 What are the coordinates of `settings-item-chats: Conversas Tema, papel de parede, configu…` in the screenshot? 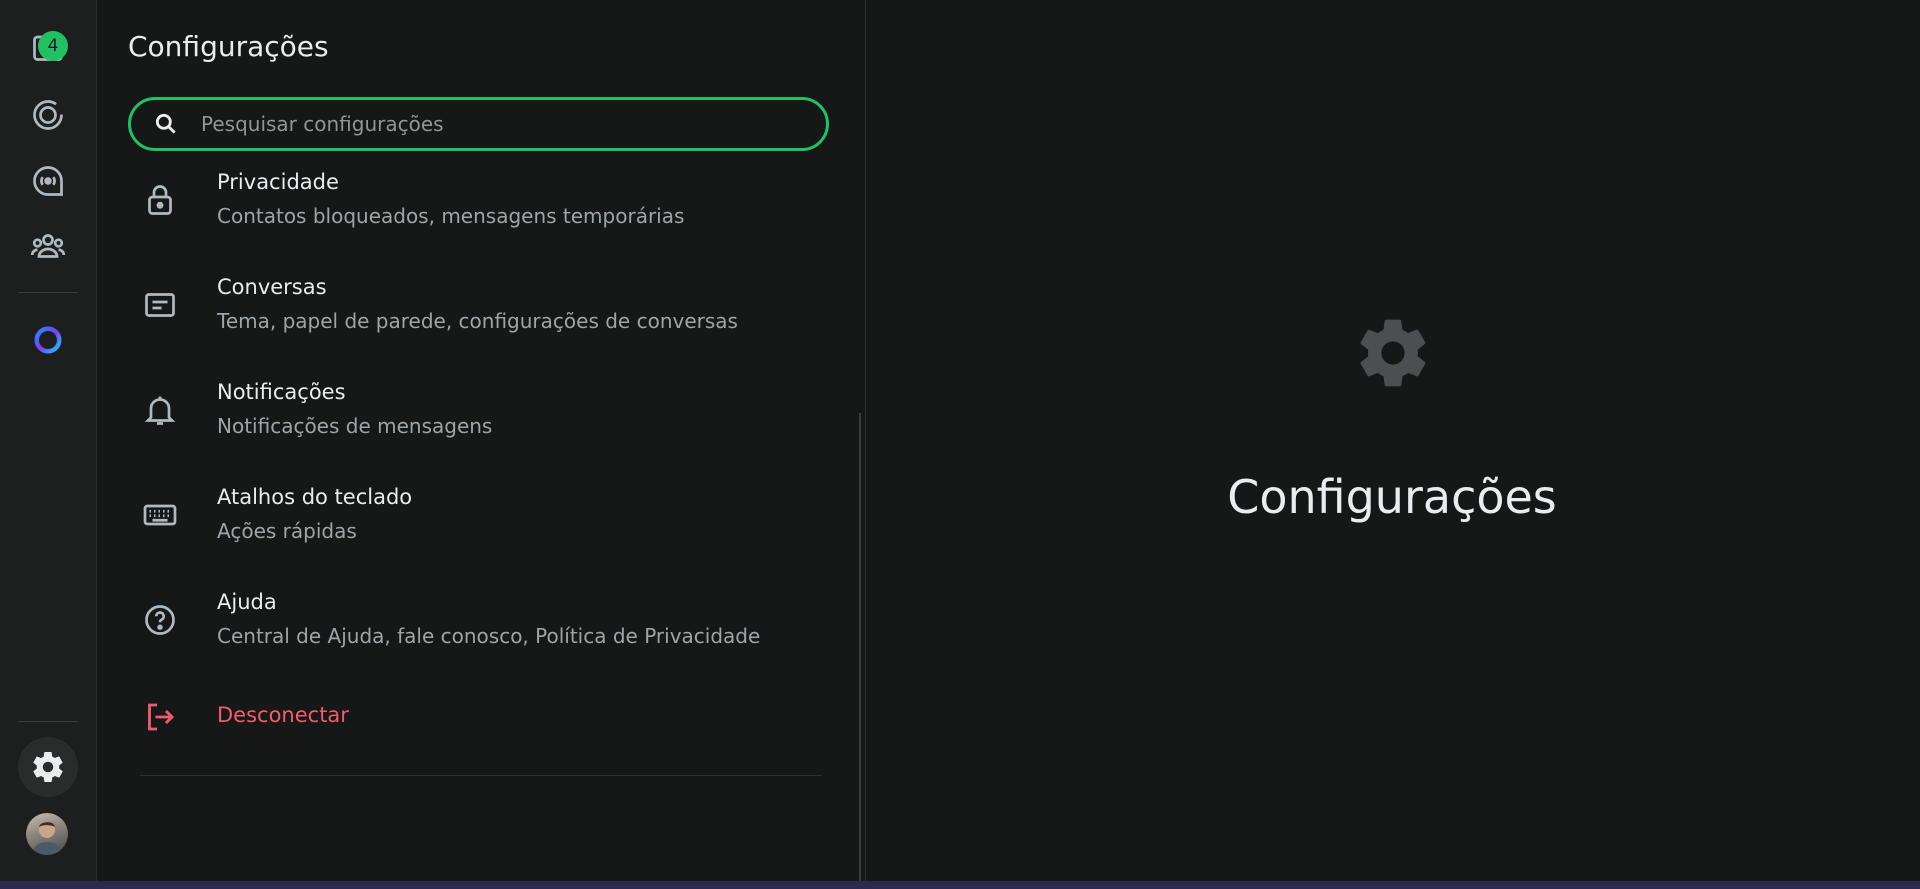 It's located at (478, 305).